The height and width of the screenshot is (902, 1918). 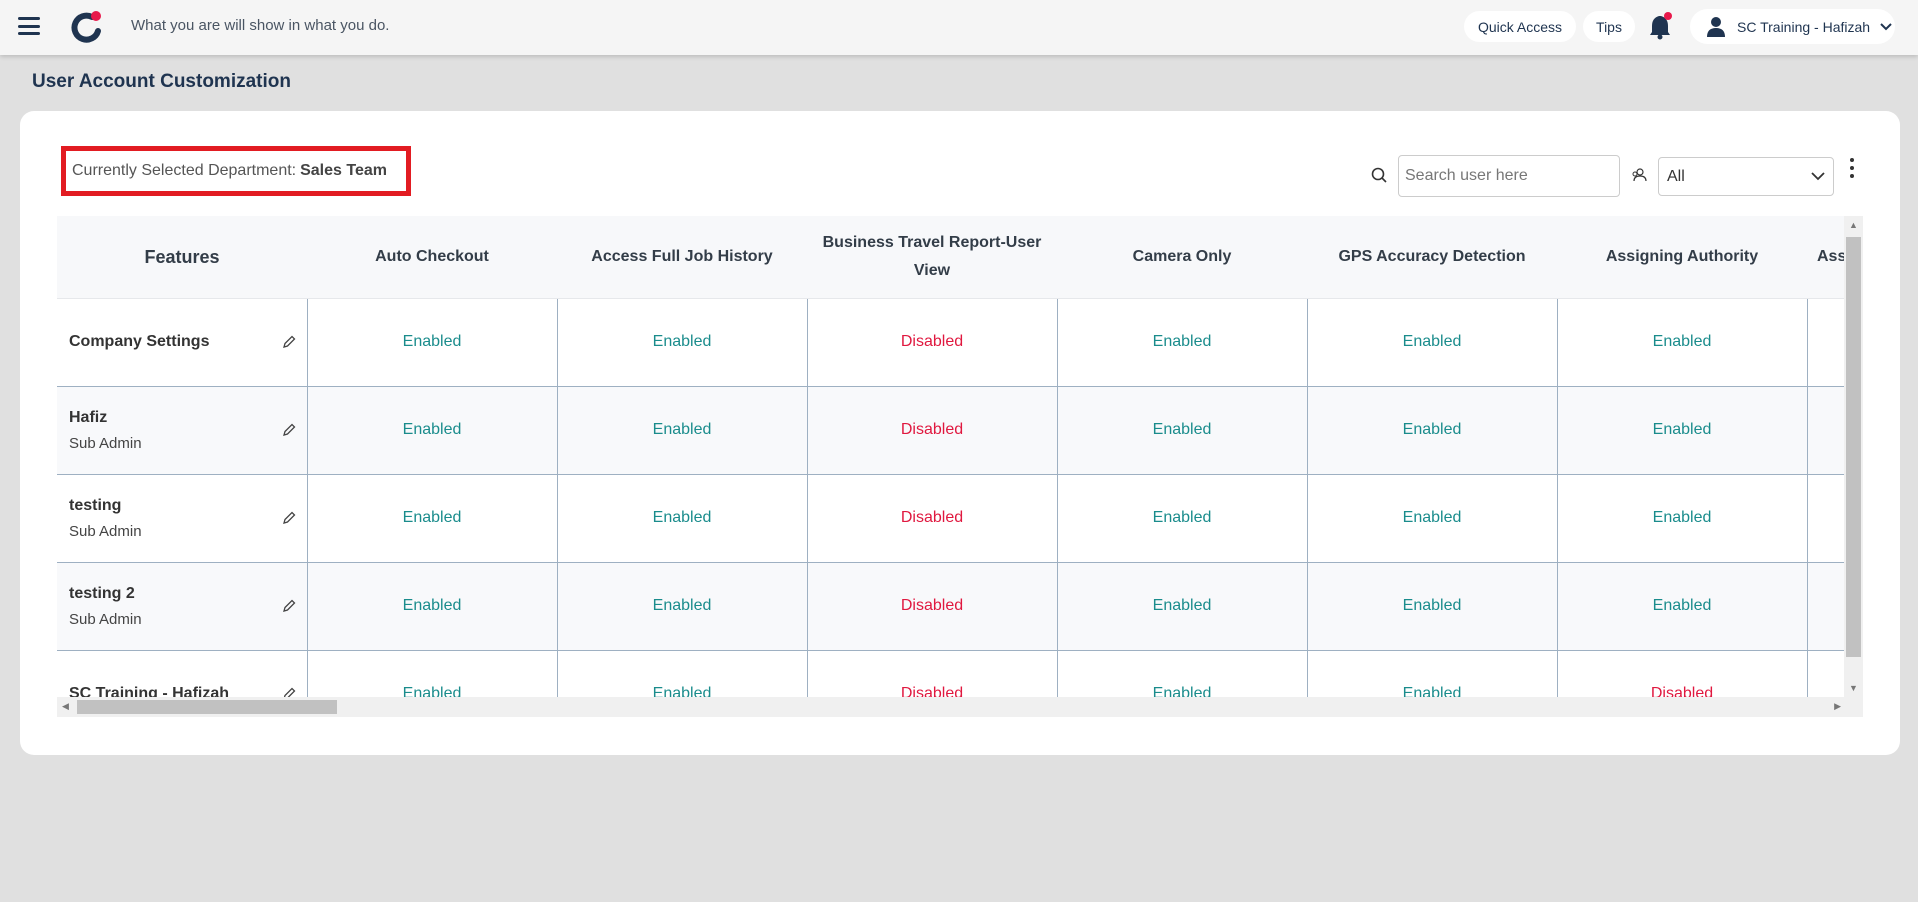 I want to click on quick-access-button: Quick Access, so click(x=1520, y=26).